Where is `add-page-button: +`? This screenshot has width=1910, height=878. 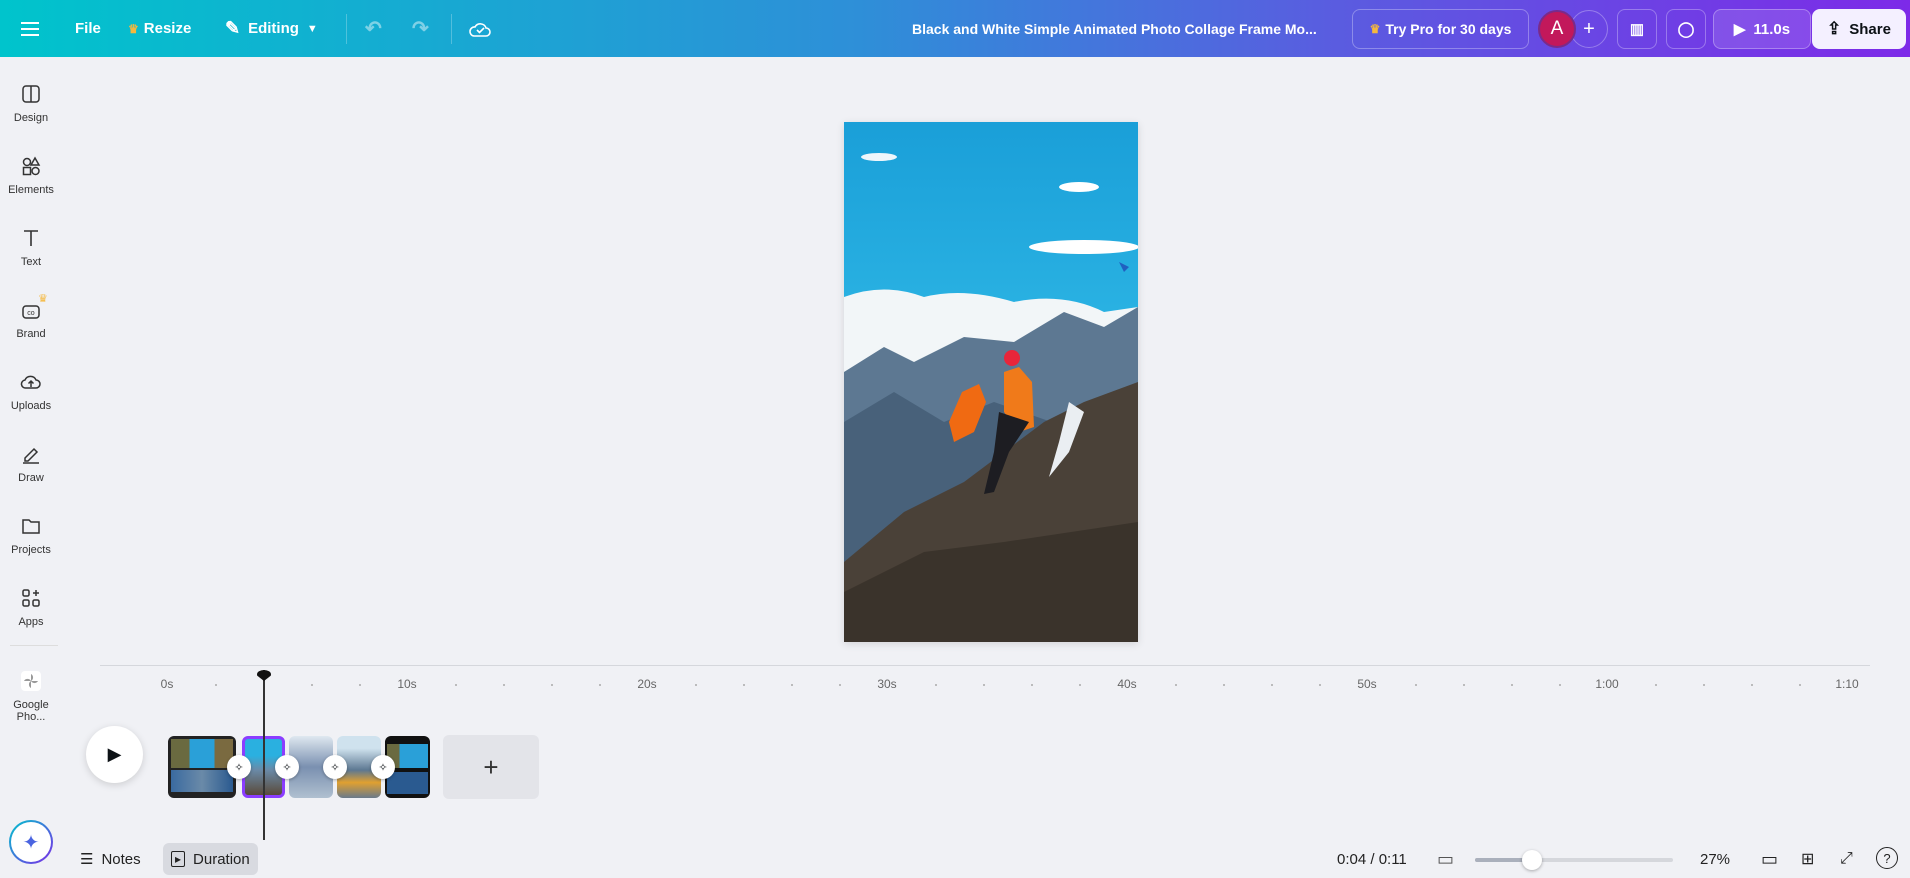
add-page-button: + is located at coordinates (491, 767).